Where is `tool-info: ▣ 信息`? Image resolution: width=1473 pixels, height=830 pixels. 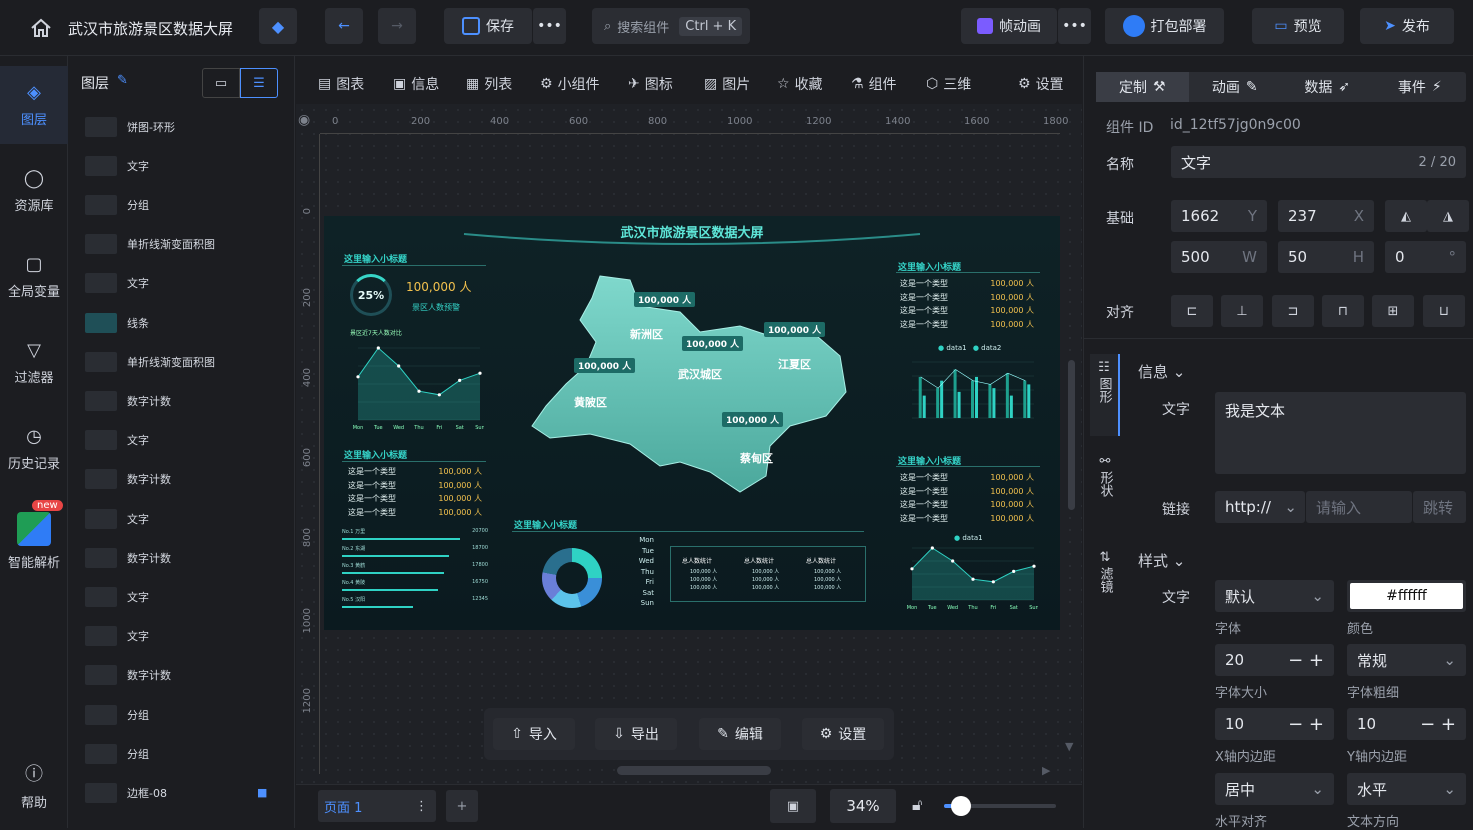 tool-info: ▣ 信息 is located at coordinates (416, 84).